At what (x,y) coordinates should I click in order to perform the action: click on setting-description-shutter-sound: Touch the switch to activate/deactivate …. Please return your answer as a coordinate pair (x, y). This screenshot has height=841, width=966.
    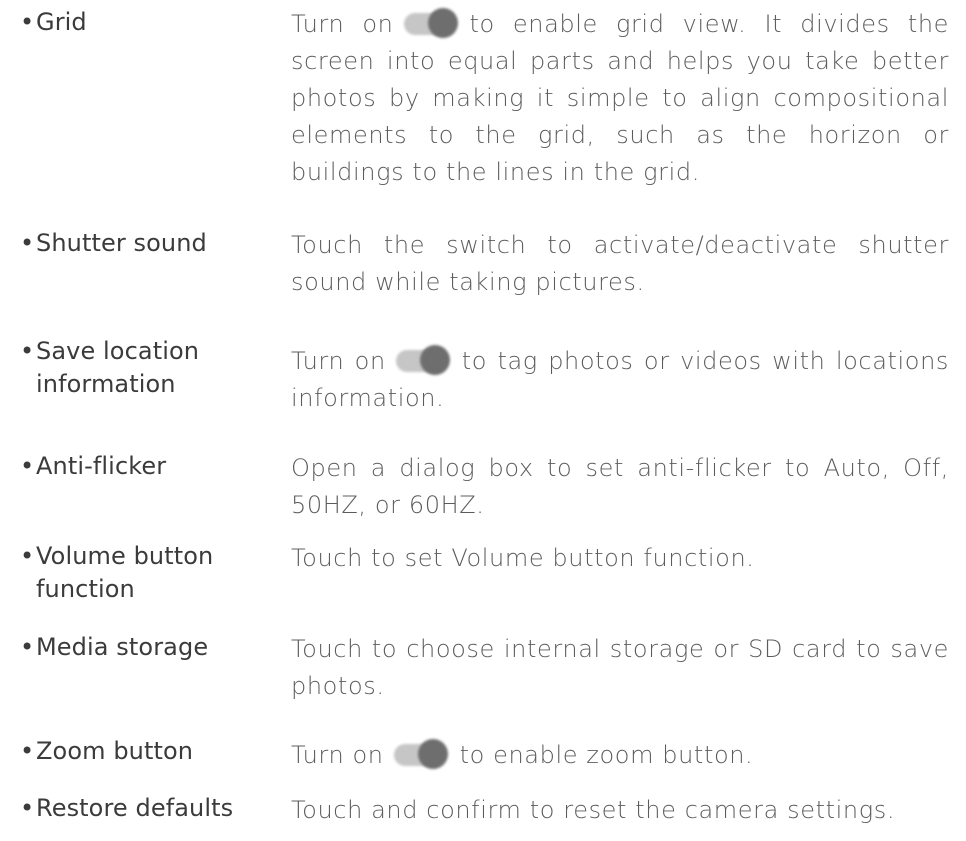
    Looking at the image, I should click on (620, 264).